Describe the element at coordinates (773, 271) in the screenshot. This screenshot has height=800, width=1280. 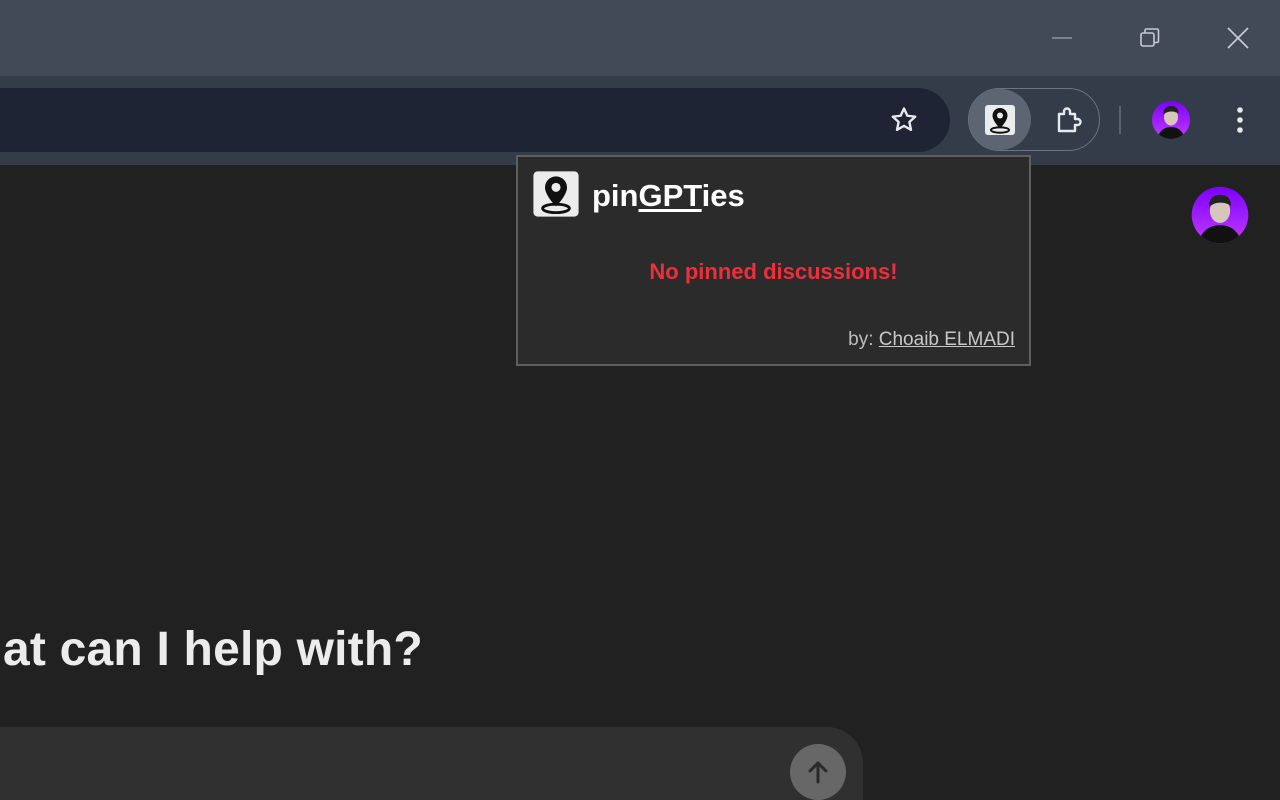
I see `empty-state-message: No pinned discussions!` at that location.